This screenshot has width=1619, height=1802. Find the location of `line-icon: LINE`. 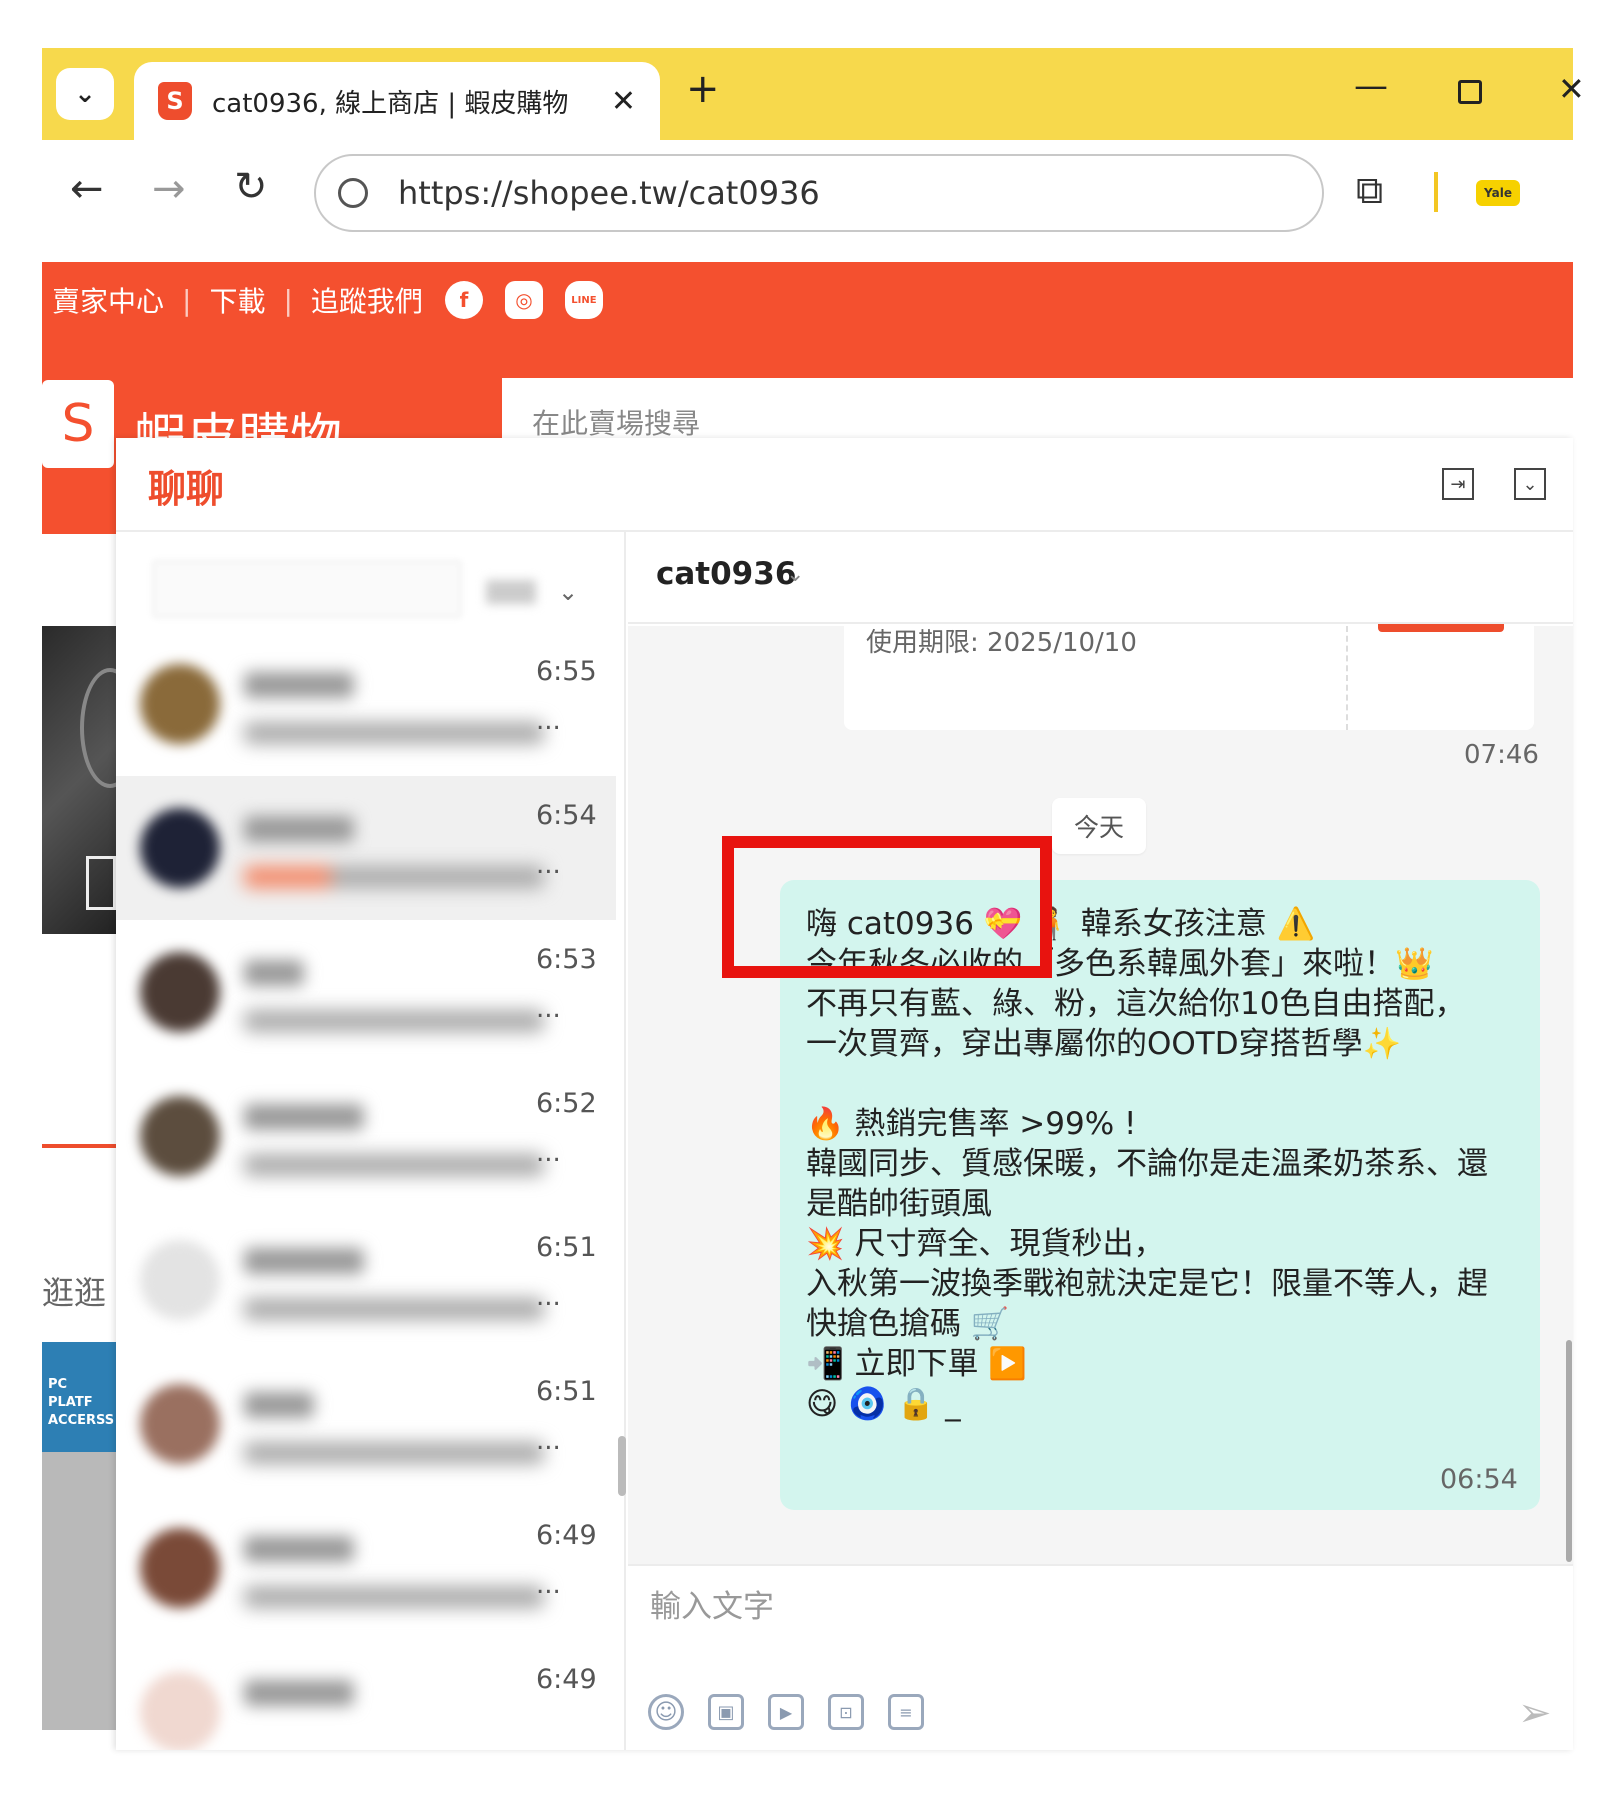

line-icon: LINE is located at coordinates (583, 300).